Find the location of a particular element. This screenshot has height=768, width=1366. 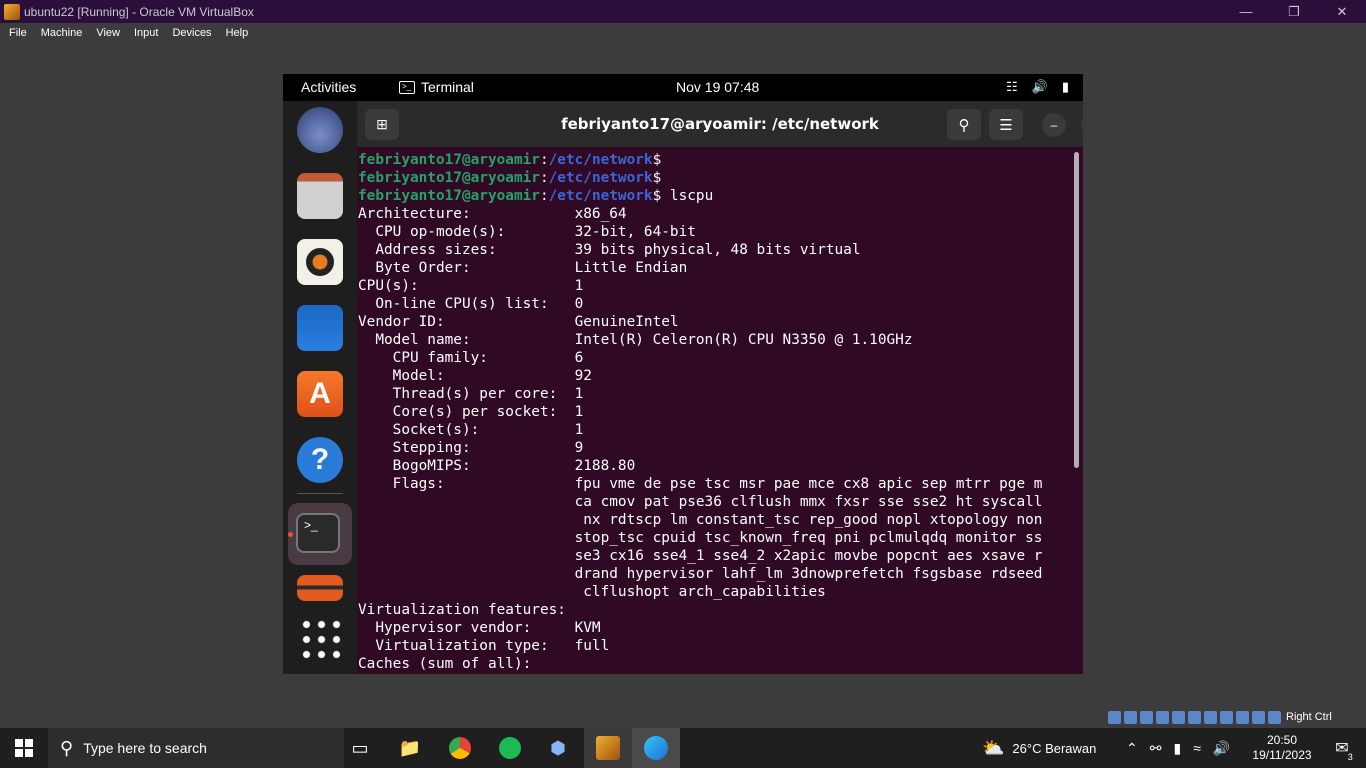

terminal-line: Hypervisor vendor: KVM is located at coordinates (479, 628).